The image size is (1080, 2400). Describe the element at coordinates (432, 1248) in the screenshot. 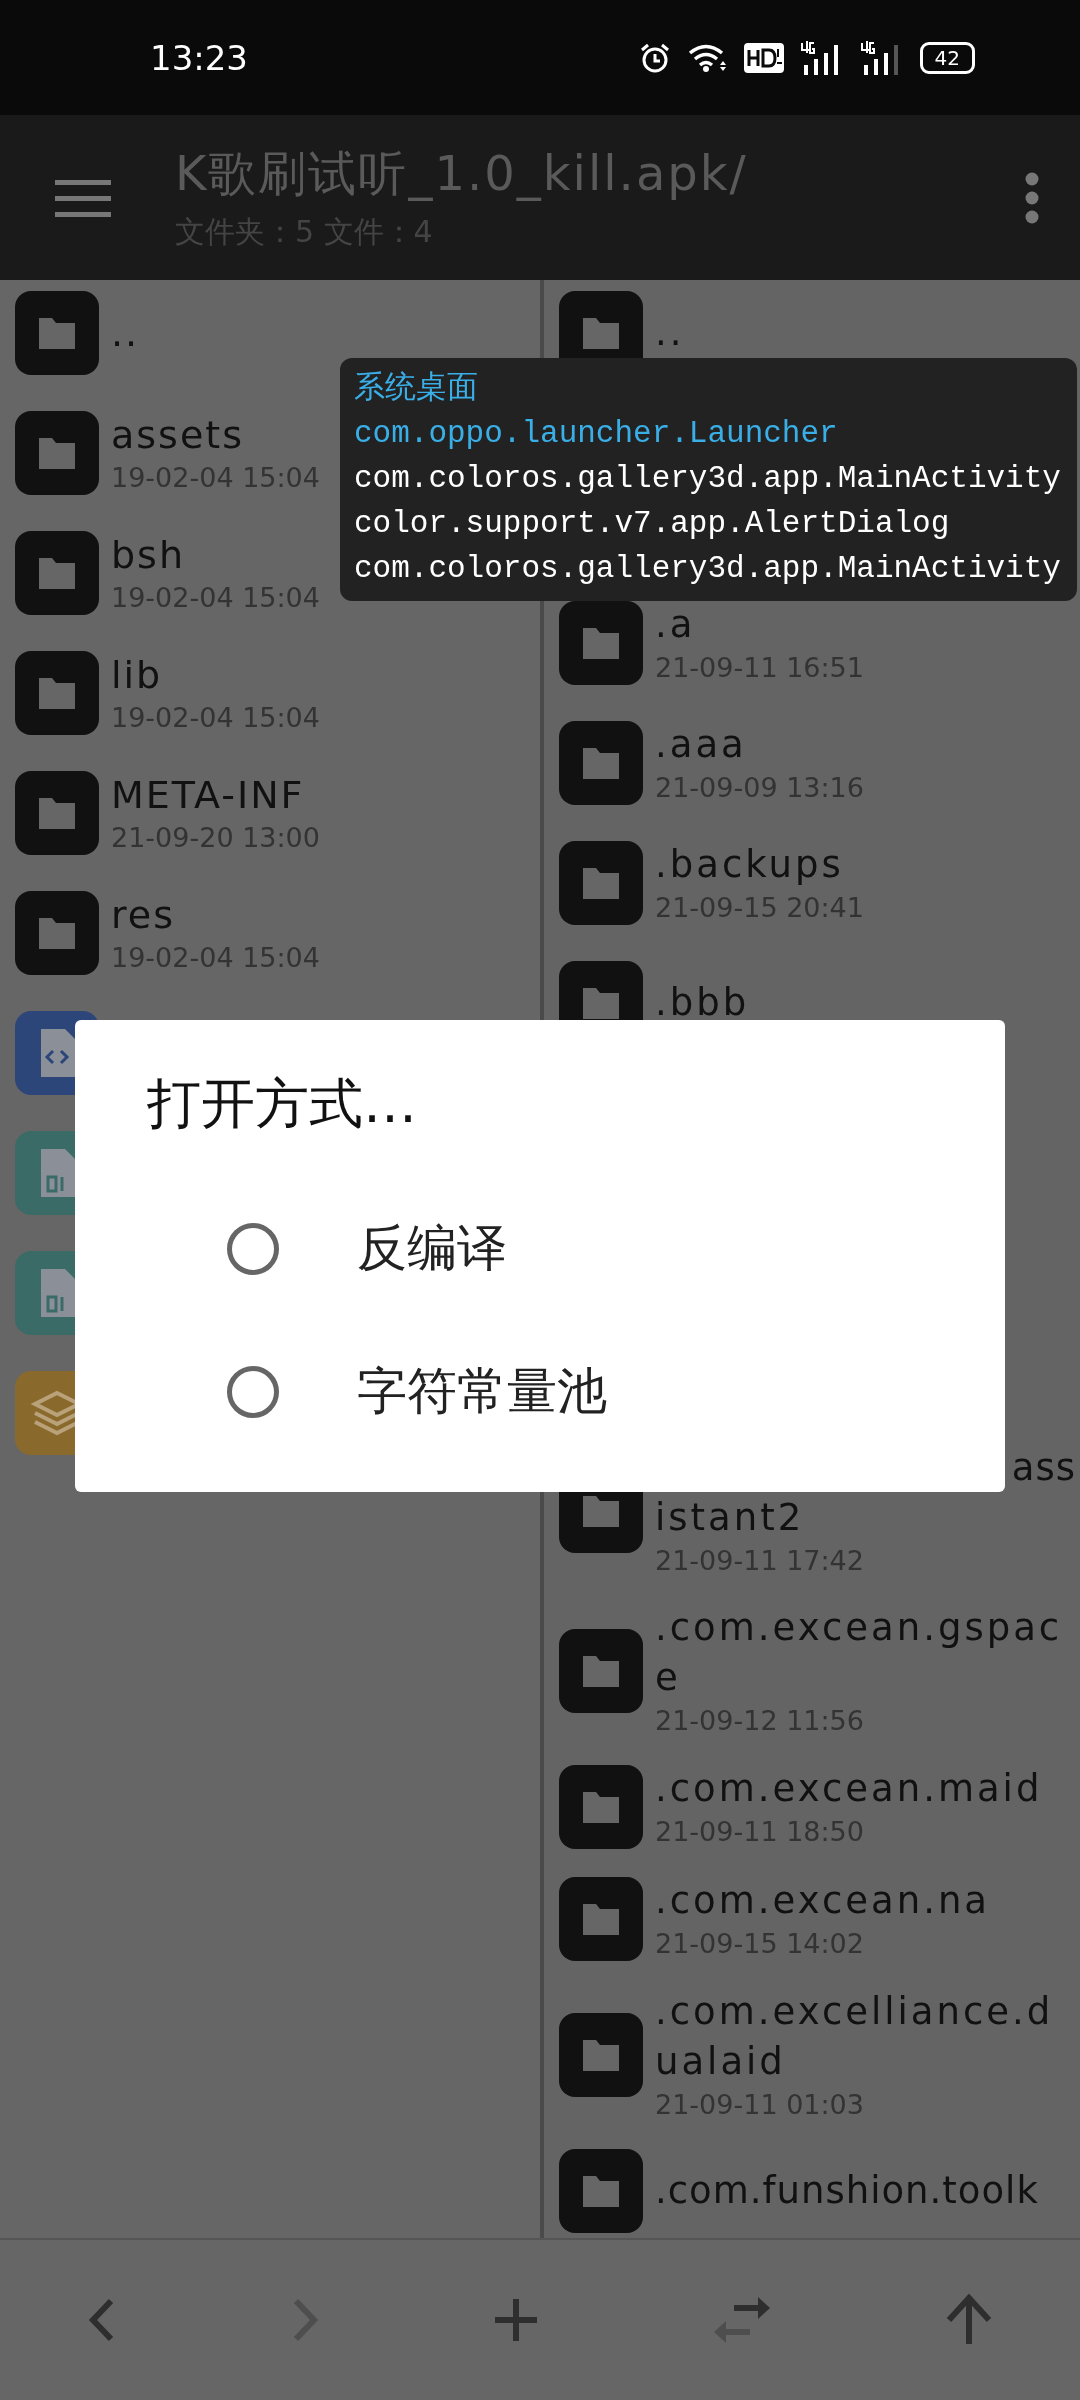

I see `option-label: 反编译` at that location.